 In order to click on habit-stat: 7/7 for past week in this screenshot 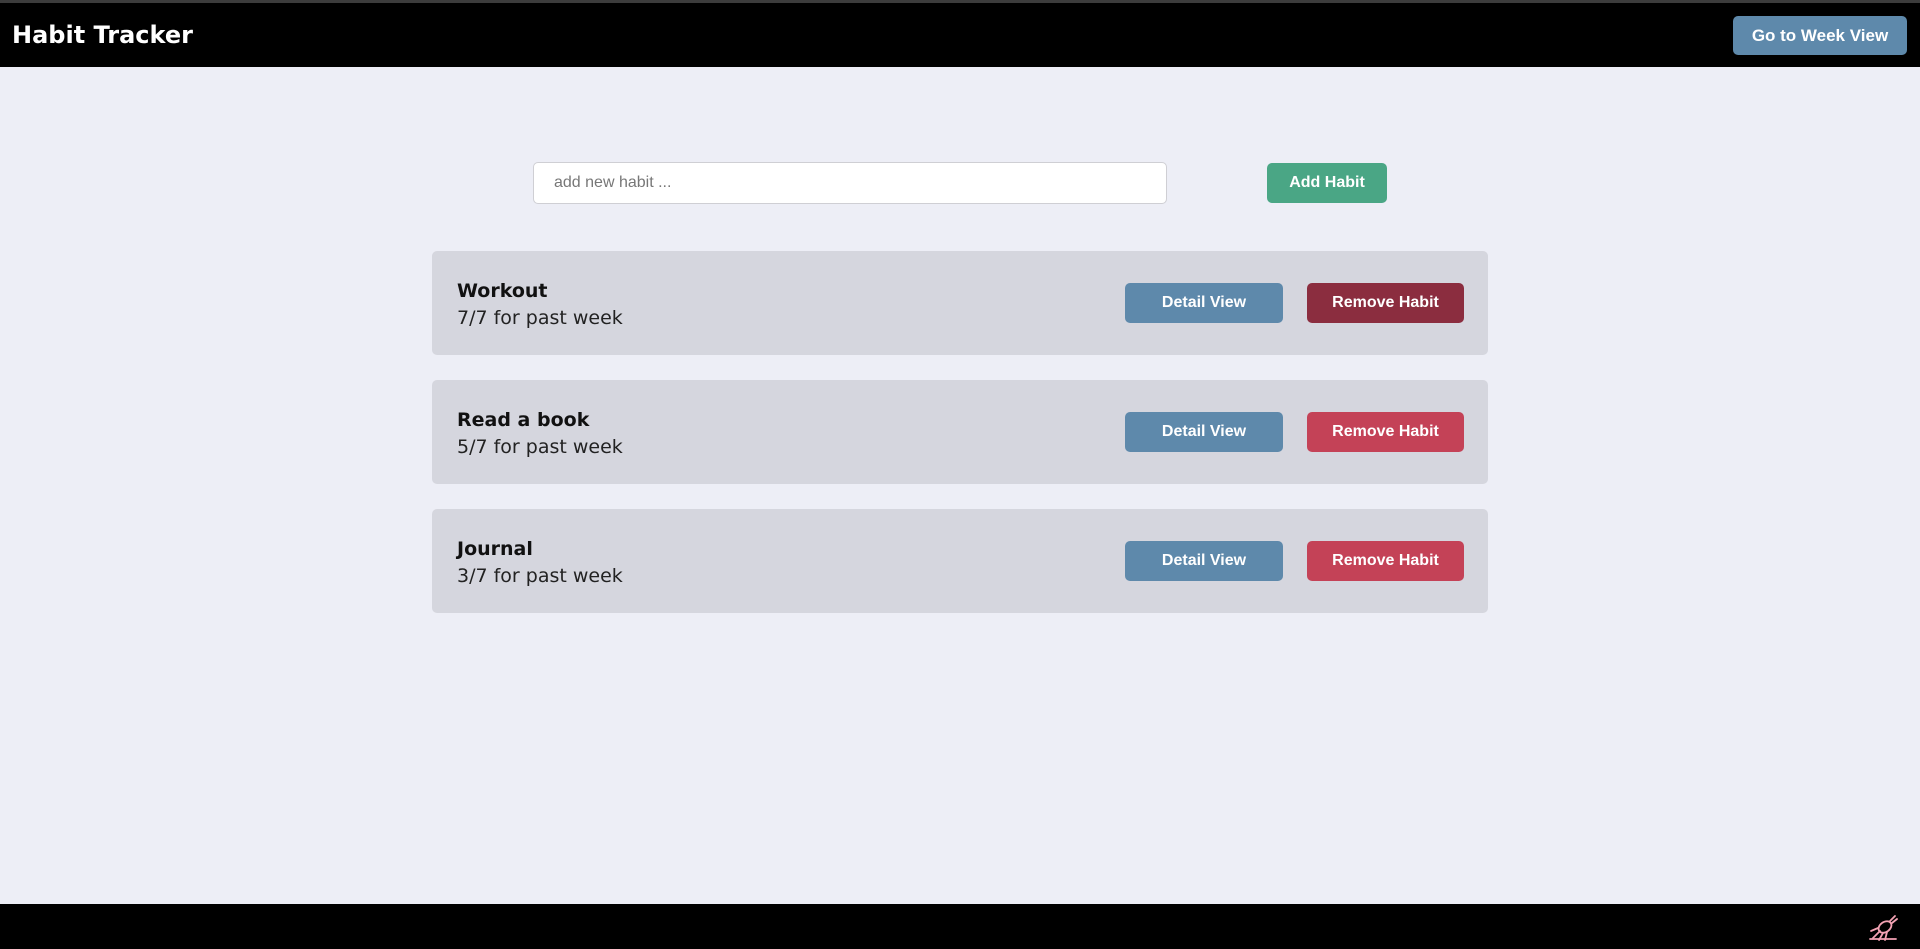, I will do `click(540, 318)`.